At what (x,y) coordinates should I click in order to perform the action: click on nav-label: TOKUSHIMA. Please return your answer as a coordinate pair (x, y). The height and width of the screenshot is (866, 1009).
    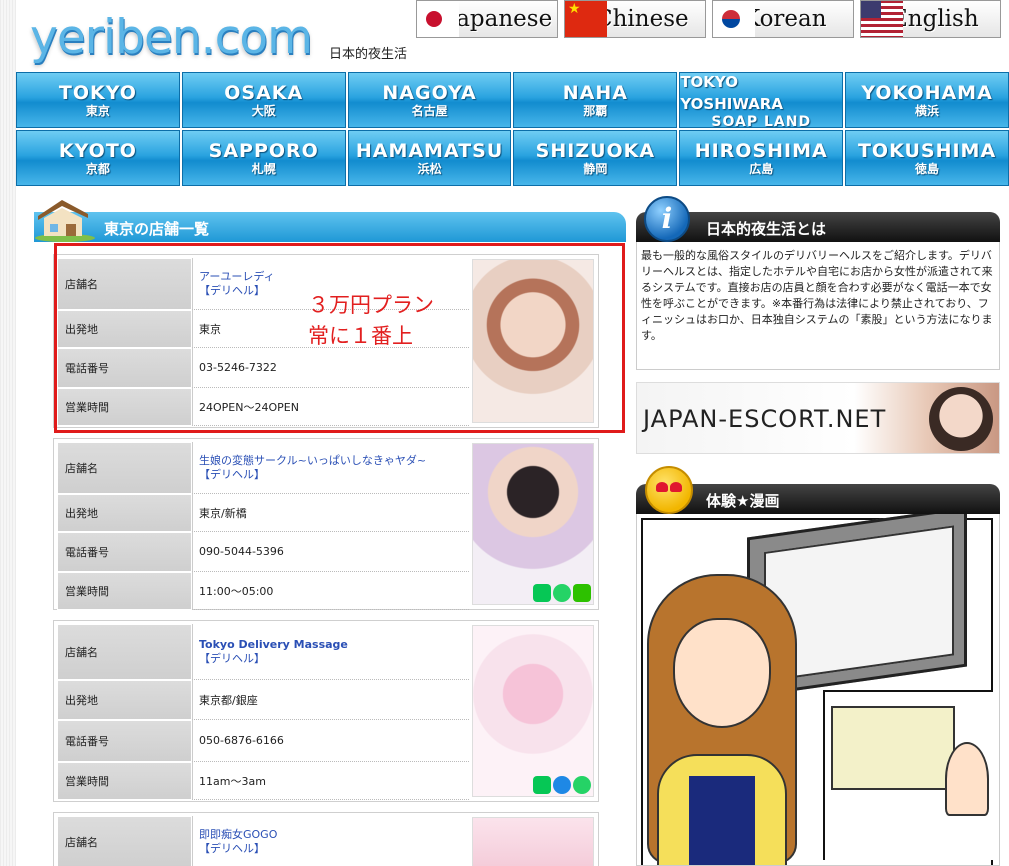
    Looking at the image, I should click on (927, 151).